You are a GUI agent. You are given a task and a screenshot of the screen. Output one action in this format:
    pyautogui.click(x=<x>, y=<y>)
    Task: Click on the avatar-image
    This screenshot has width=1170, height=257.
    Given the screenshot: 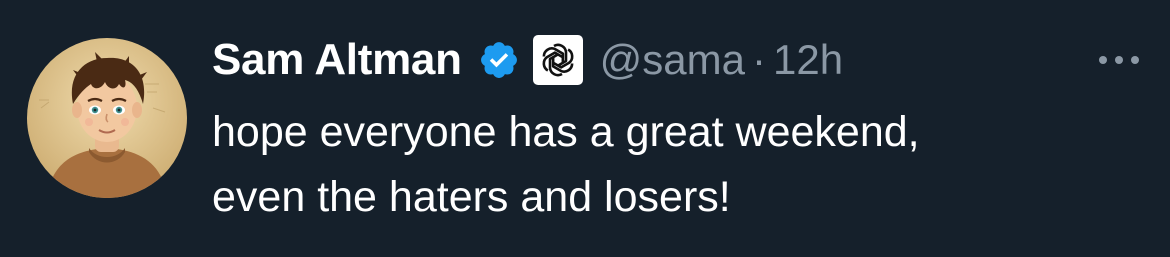 What is the action you would take?
    pyautogui.click(x=107, y=118)
    